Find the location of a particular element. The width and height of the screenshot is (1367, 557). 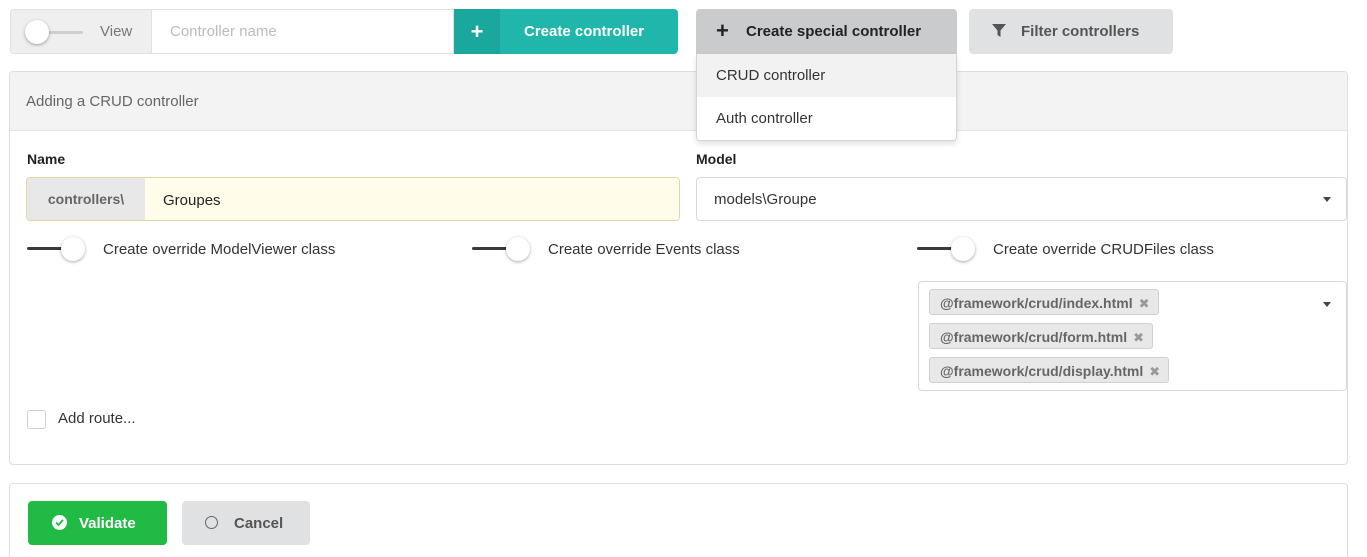

special-controller-menu: CRUD controller Auth controller is located at coordinates (826, 97).